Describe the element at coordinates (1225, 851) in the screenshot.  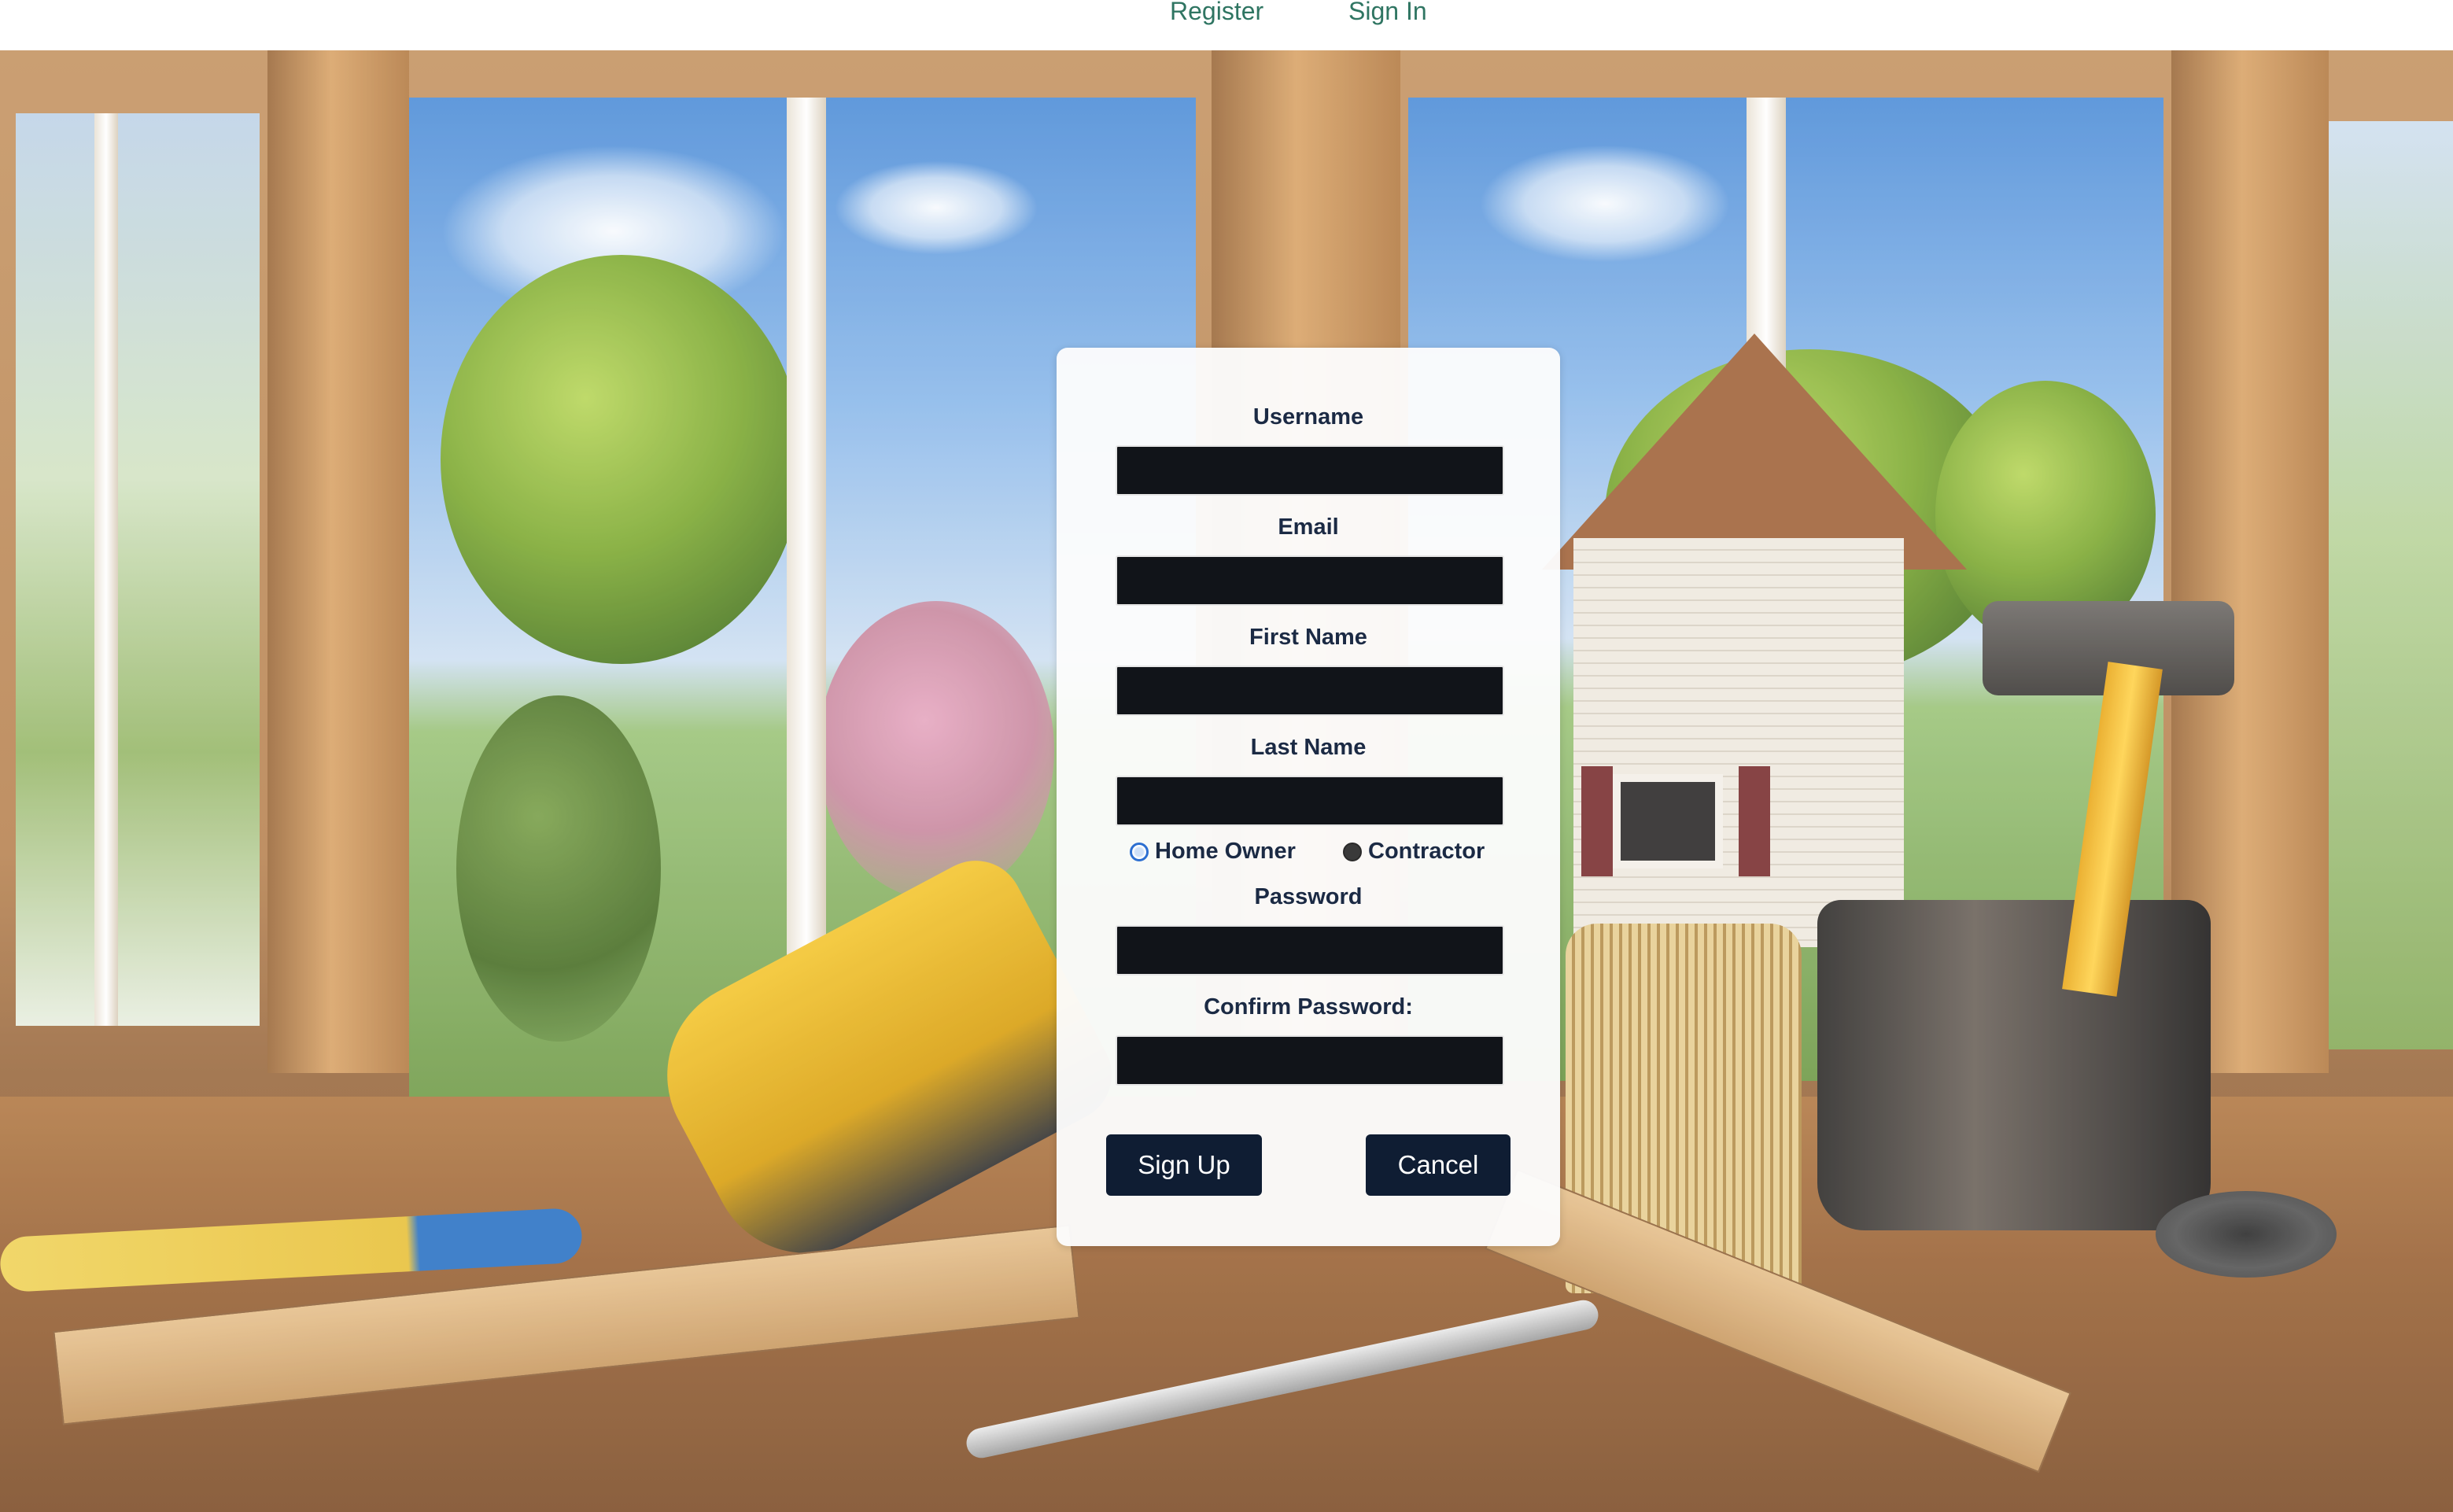
I see `radio-home-owner-label: Home Owner` at that location.